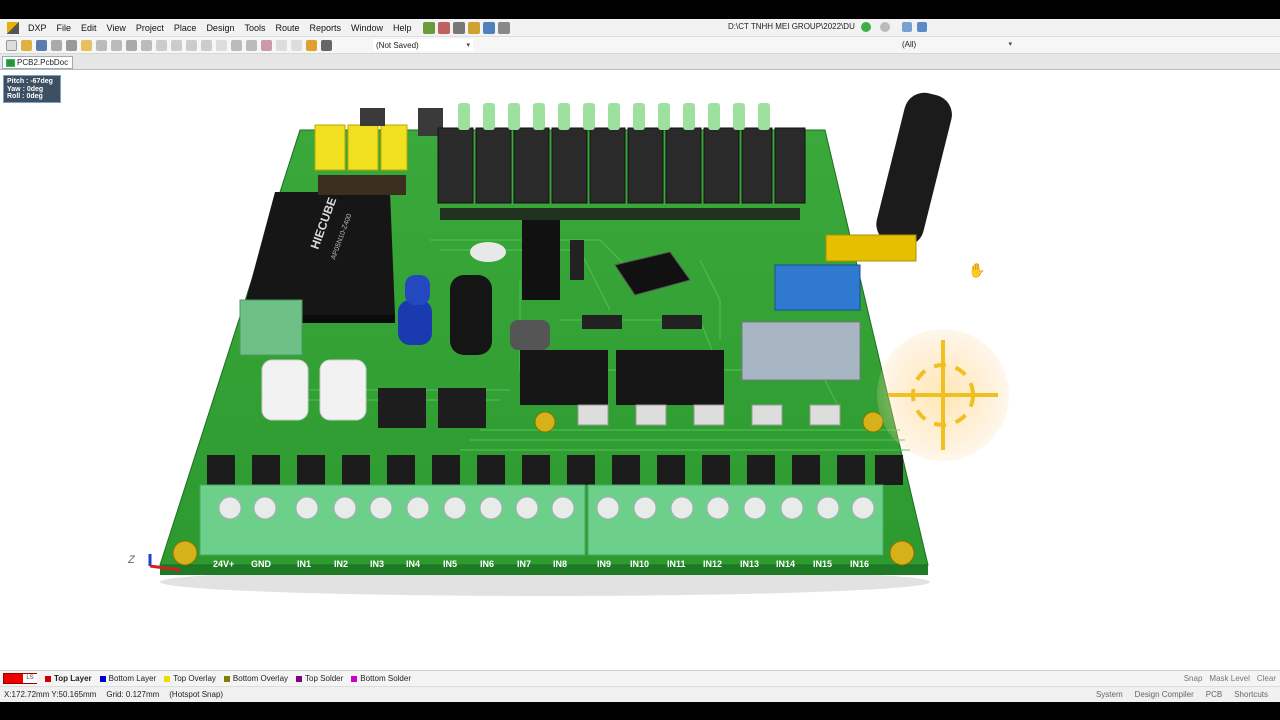 This screenshot has height=720, width=1280. Describe the element at coordinates (223, 564) in the screenshot. I see `terminal-label: 24V+` at that location.